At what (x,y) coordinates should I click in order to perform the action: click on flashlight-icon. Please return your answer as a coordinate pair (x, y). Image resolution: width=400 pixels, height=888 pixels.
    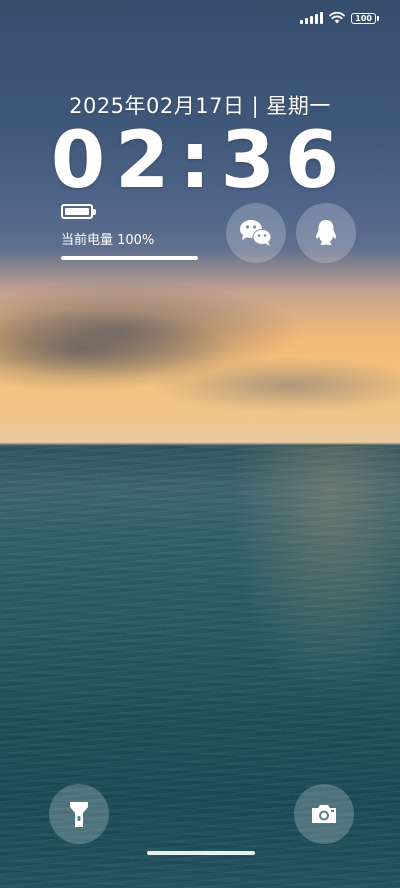
    Looking at the image, I should click on (79, 814).